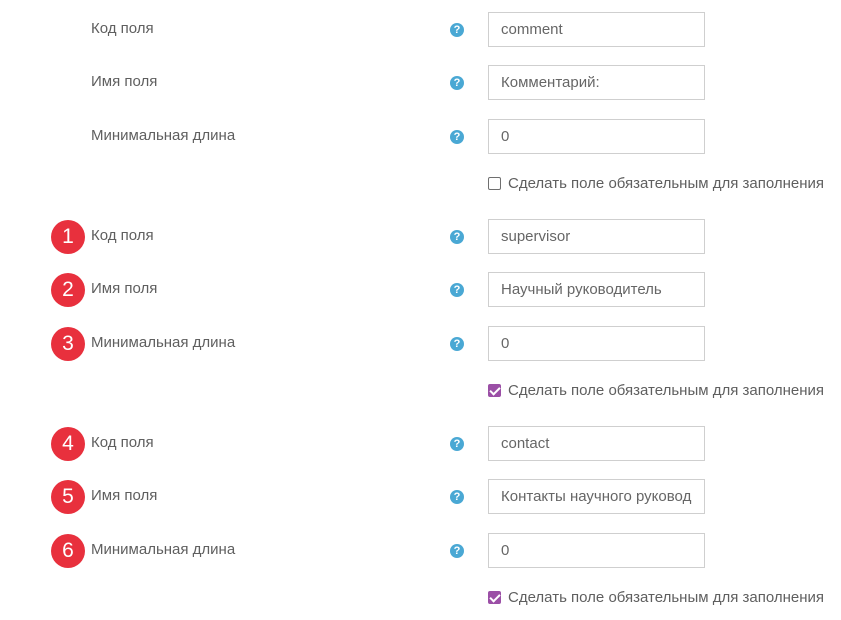 This screenshot has height=620, width=841. What do you see at coordinates (420, 344) in the screenshot?
I see `field-row-min-length: 3 Минимальная длина ?` at bounding box center [420, 344].